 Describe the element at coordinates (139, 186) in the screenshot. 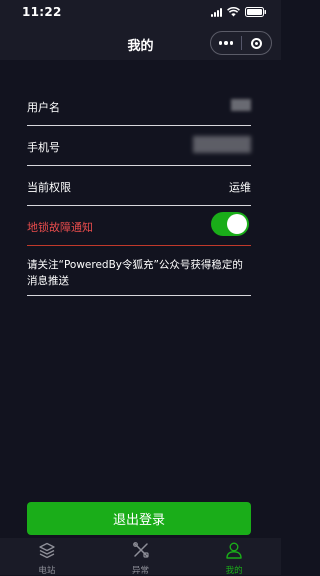

I see `permission-row: 当前权限 运维` at that location.